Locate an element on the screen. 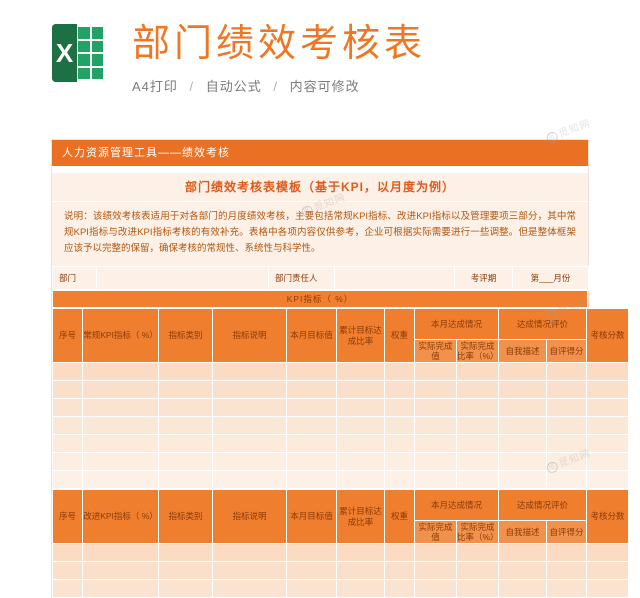 The image size is (640, 598). period-value: 第___月份 is located at coordinates (550, 278).